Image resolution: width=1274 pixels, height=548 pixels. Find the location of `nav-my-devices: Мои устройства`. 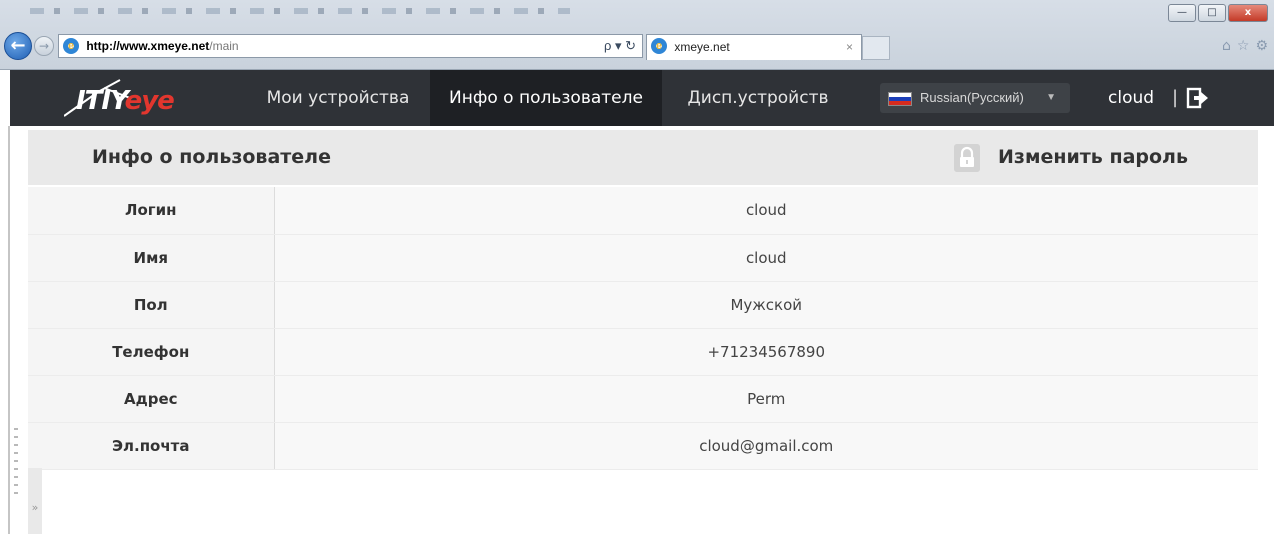

nav-my-devices: Мои устройства is located at coordinates (338, 98).